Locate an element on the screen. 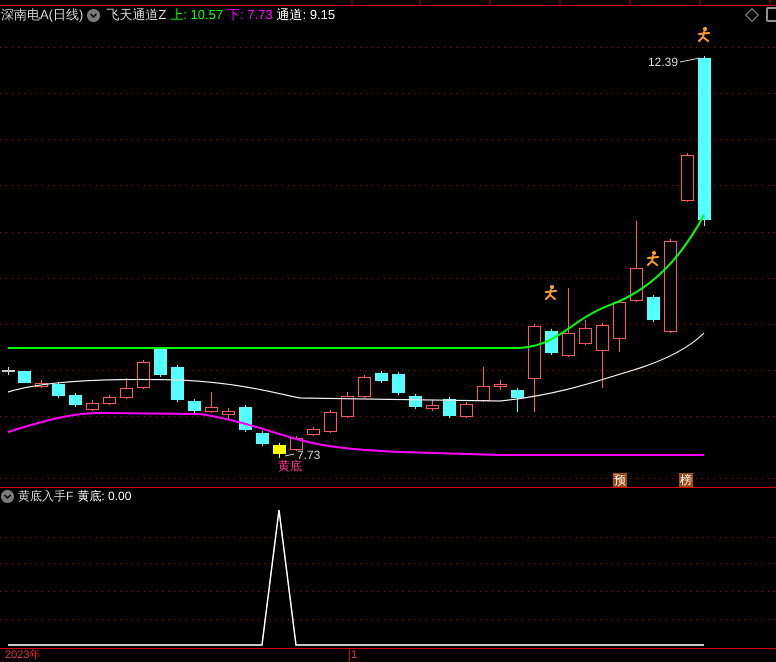  axis-label: 2023年 is located at coordinates (22, 655).